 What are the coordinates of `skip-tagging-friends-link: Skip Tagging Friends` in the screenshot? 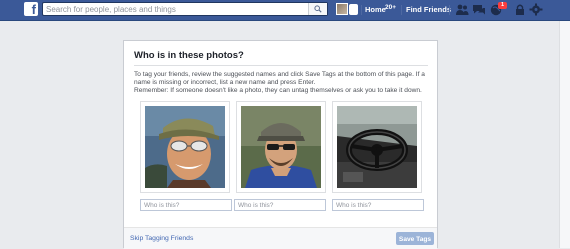 It's located at (161, 238).